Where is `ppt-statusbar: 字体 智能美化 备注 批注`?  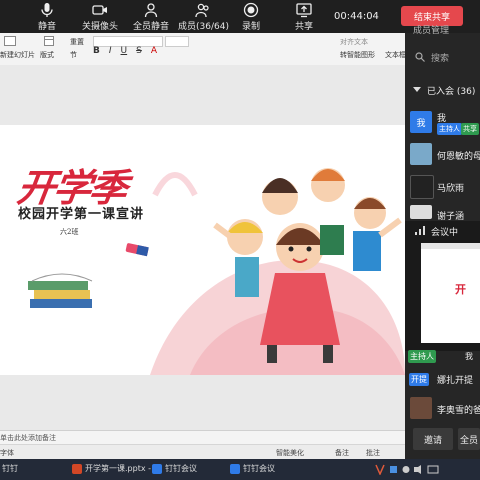
ppt-statusbar: 字体 智能美化 备注 批注 is located at coordinates (202, 452).